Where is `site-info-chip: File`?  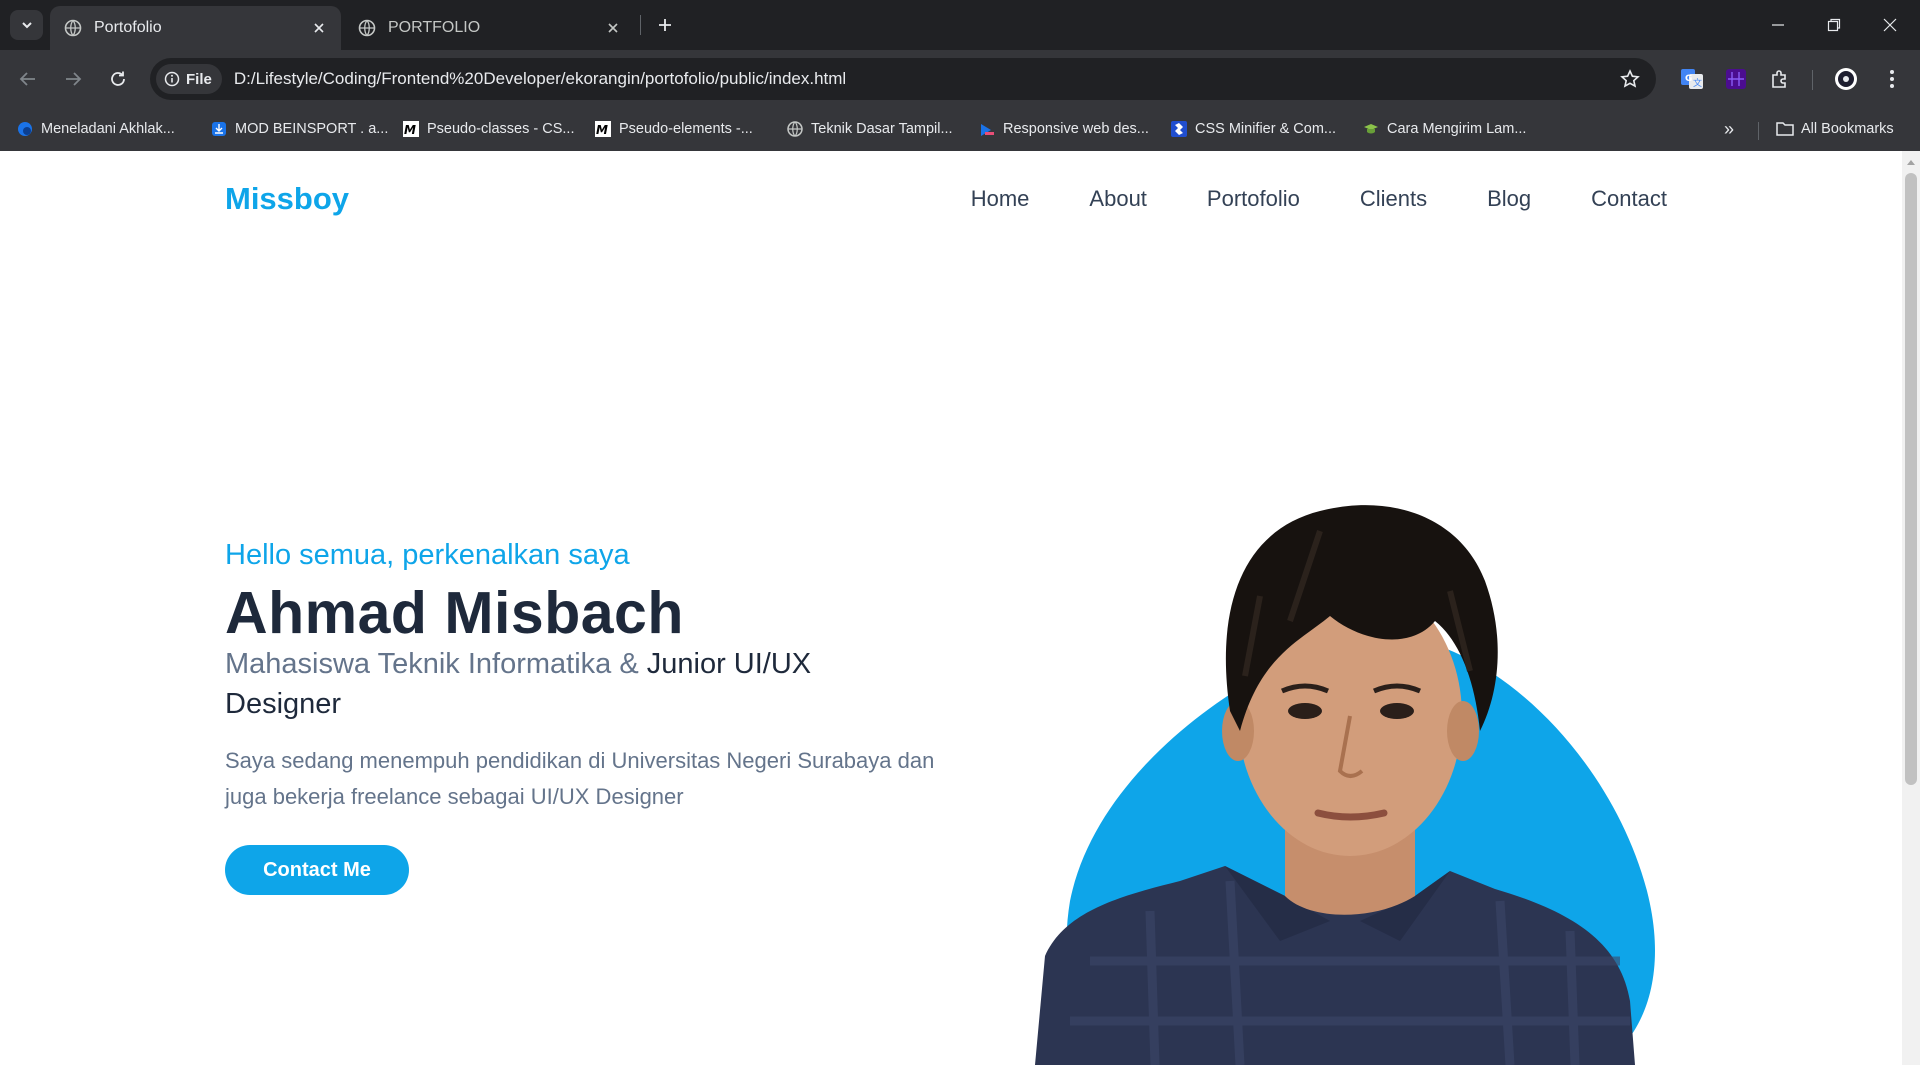
site-info-chip: File is located at coordinates (189, 79).